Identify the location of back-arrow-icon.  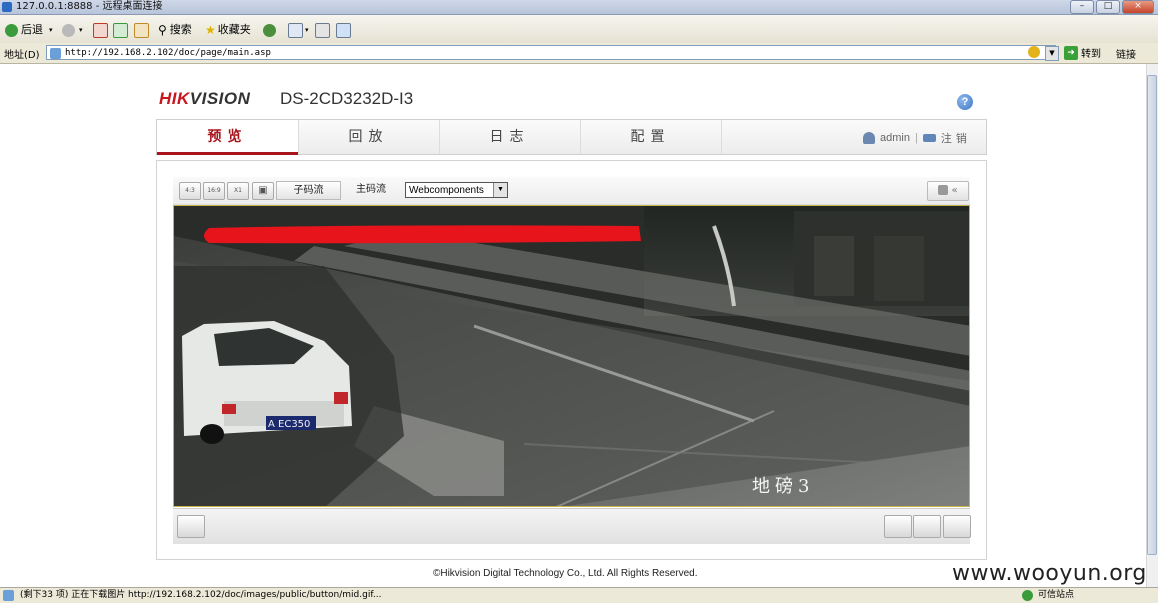
(11, 30).